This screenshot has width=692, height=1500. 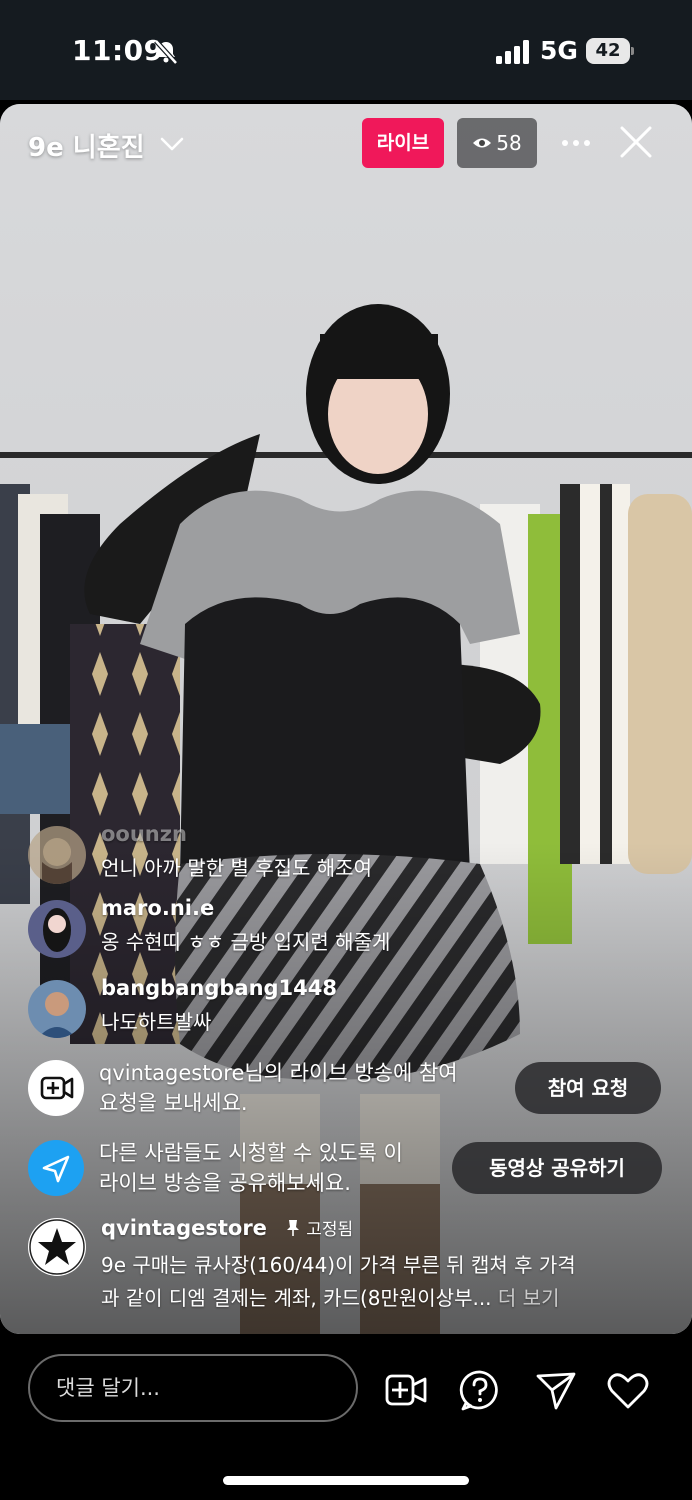 What do you see at coordinates (529, 1298) in the screenshot?
I see `more-link: 더 보기` at bounding box center [529, 1298].